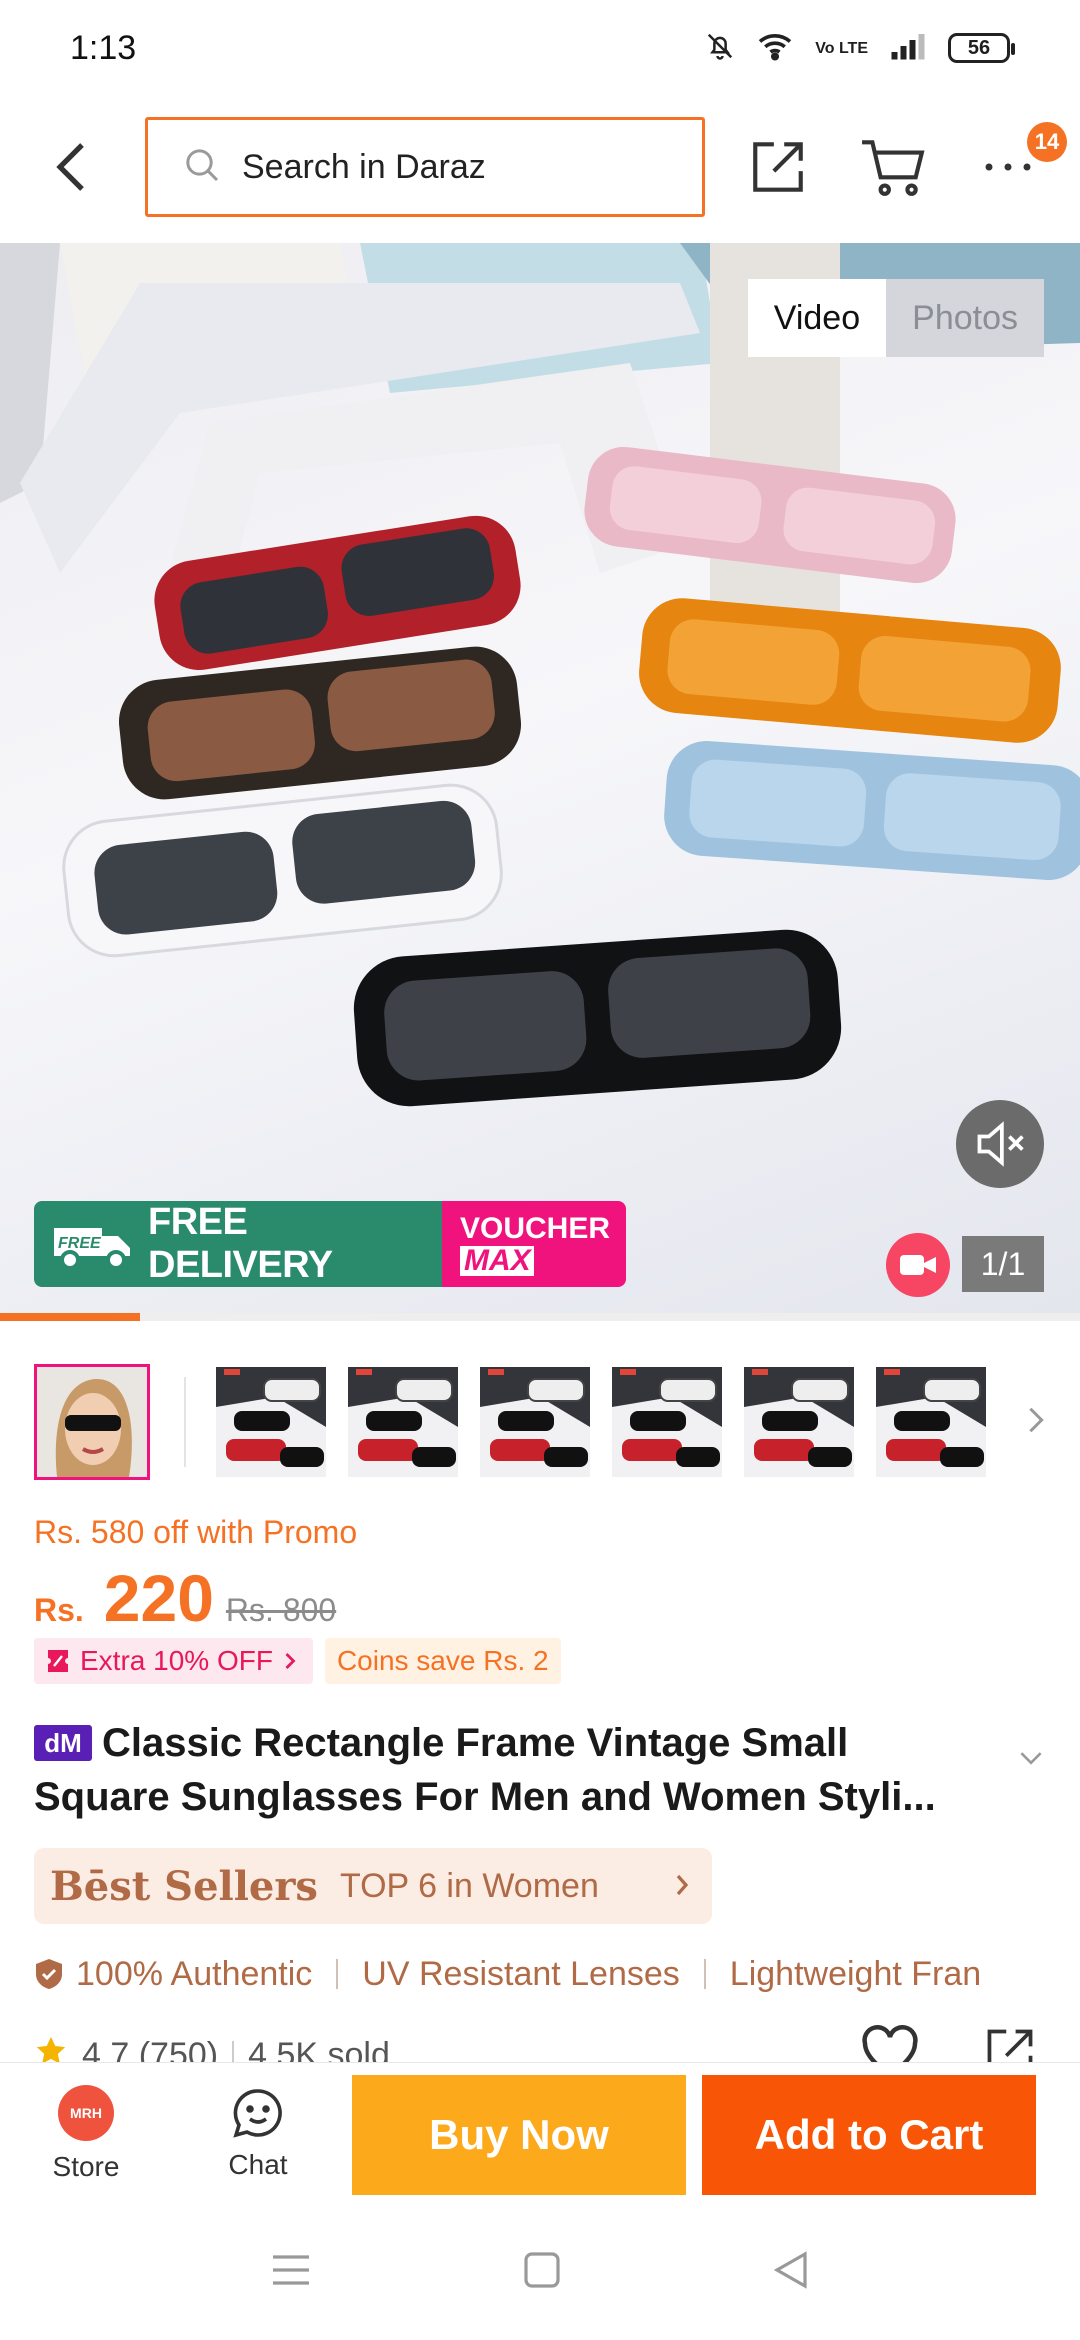 The width and height of the screenshot is (1080, 2340). I want to click on top-header: Search in Daraz 14, so click(540, 167).